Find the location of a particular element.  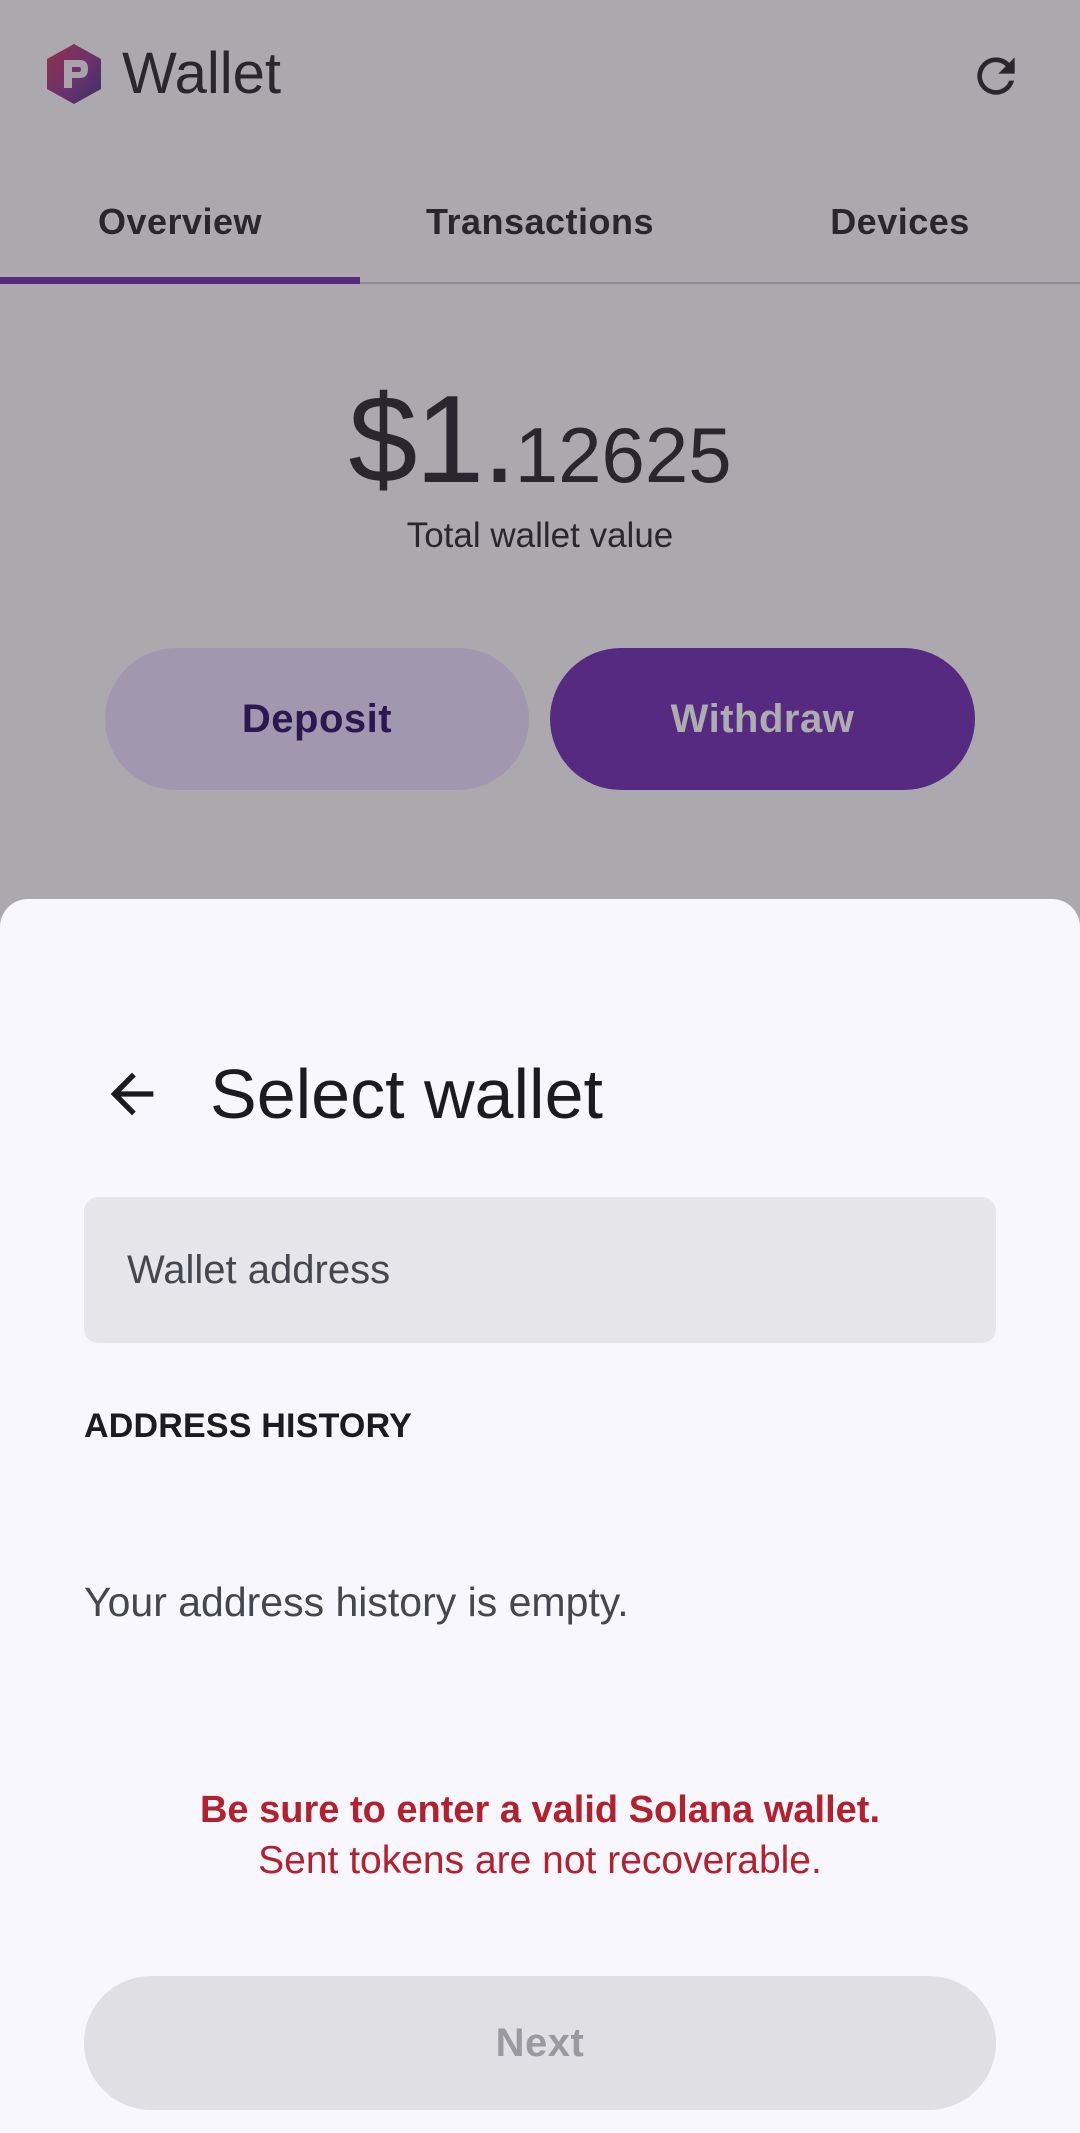

address-history-empty-text: Your address history is empty. is located at coordinates (356, 1602).